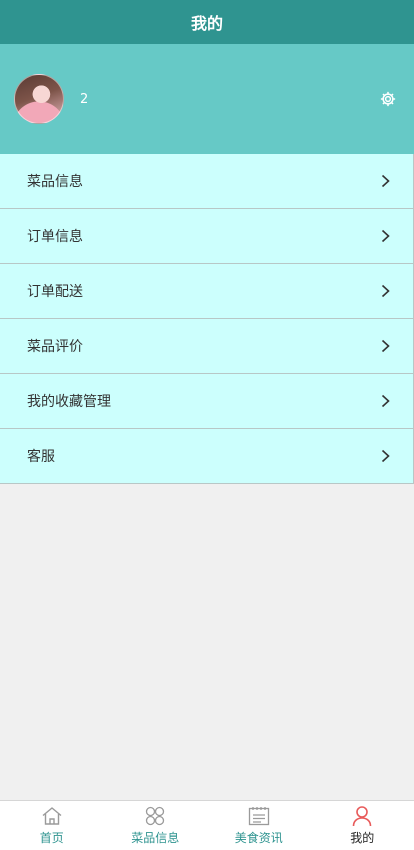  Describe the element at coordinates (207, 291) in the screenshot. I see `menu-item-order-delivery: 订单配送` at that location.